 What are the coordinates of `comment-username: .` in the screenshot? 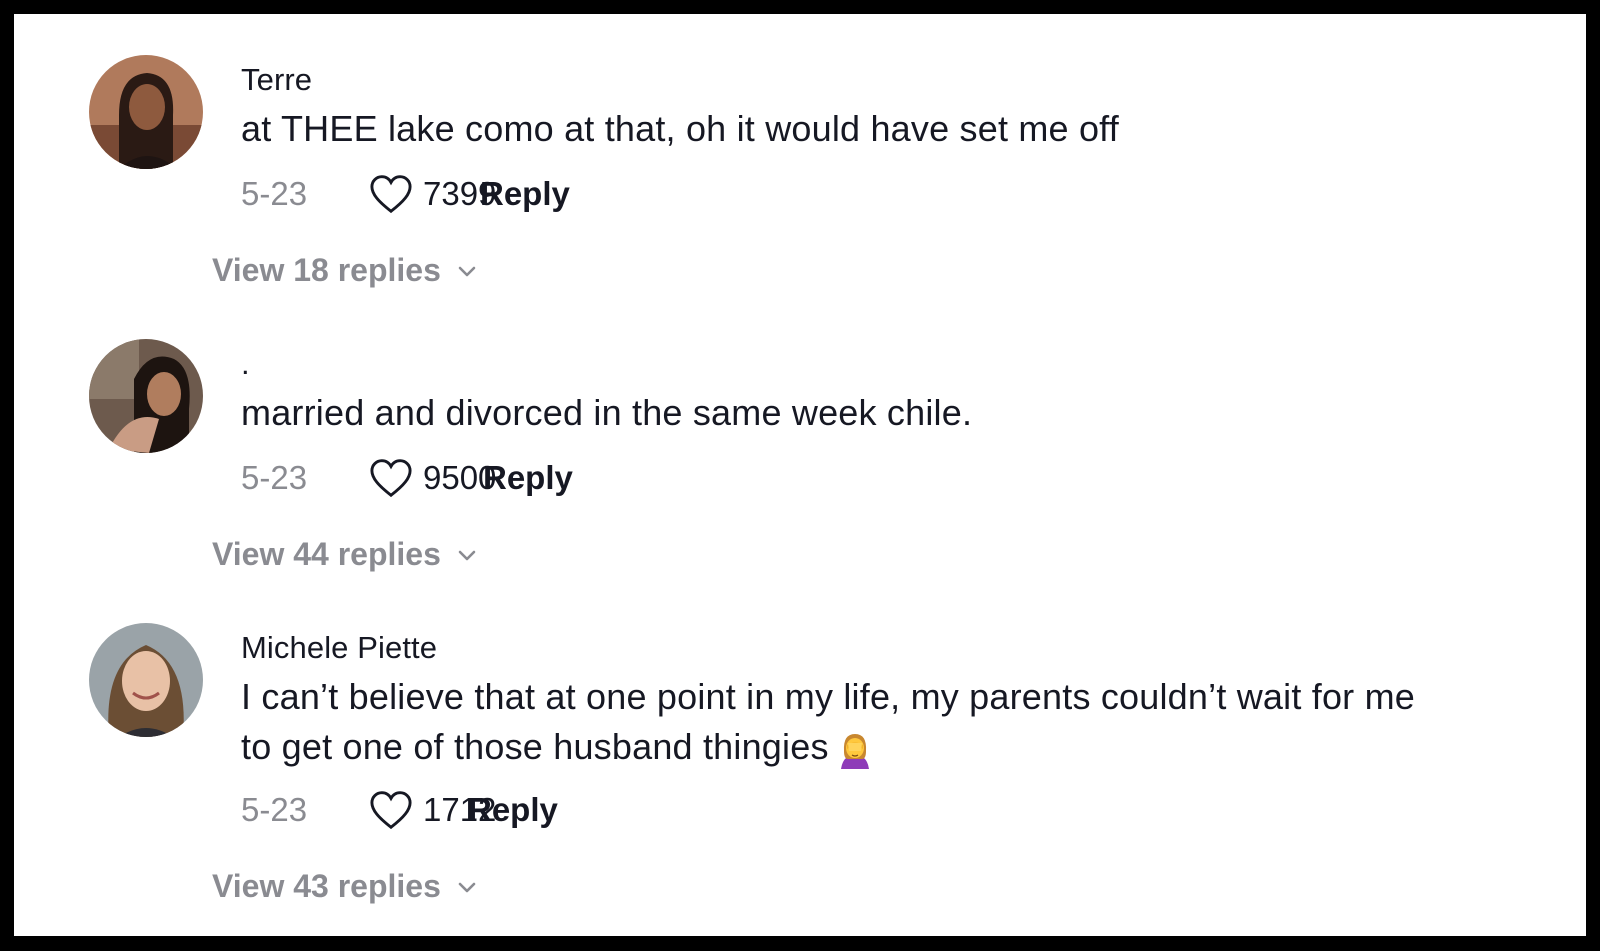 It's located at (245, 364).